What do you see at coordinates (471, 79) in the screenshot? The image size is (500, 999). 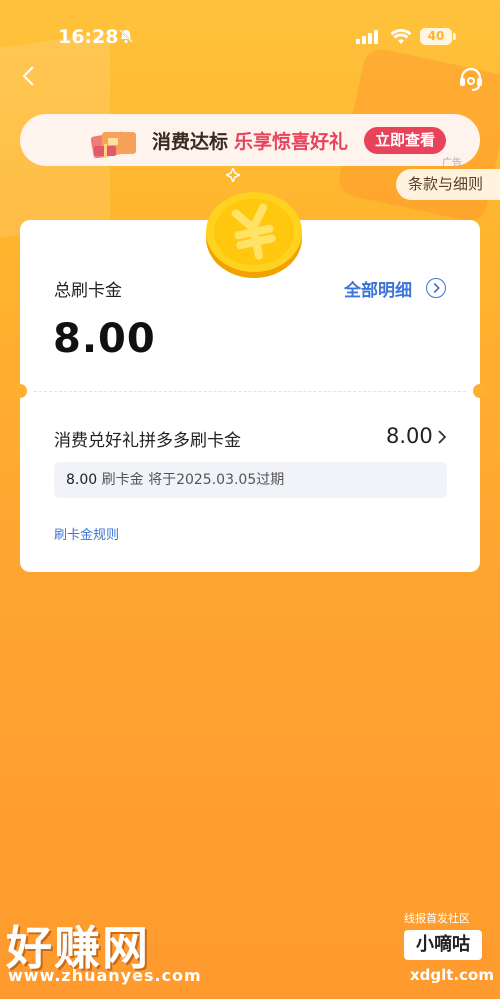 I see `customer-service-icon` at bounding box center [471, 79].